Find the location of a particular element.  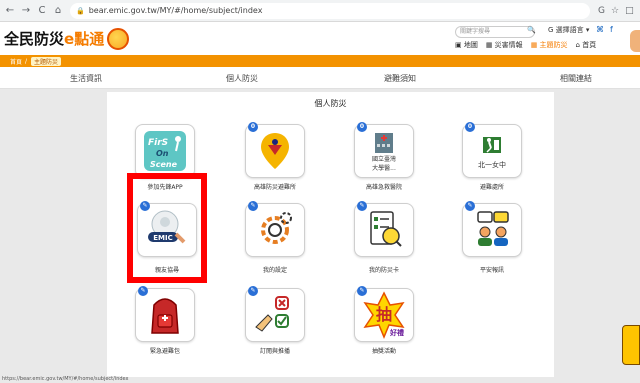

tile-label-evacuation-site: 避難處所 is located at coordinates (491, 187).